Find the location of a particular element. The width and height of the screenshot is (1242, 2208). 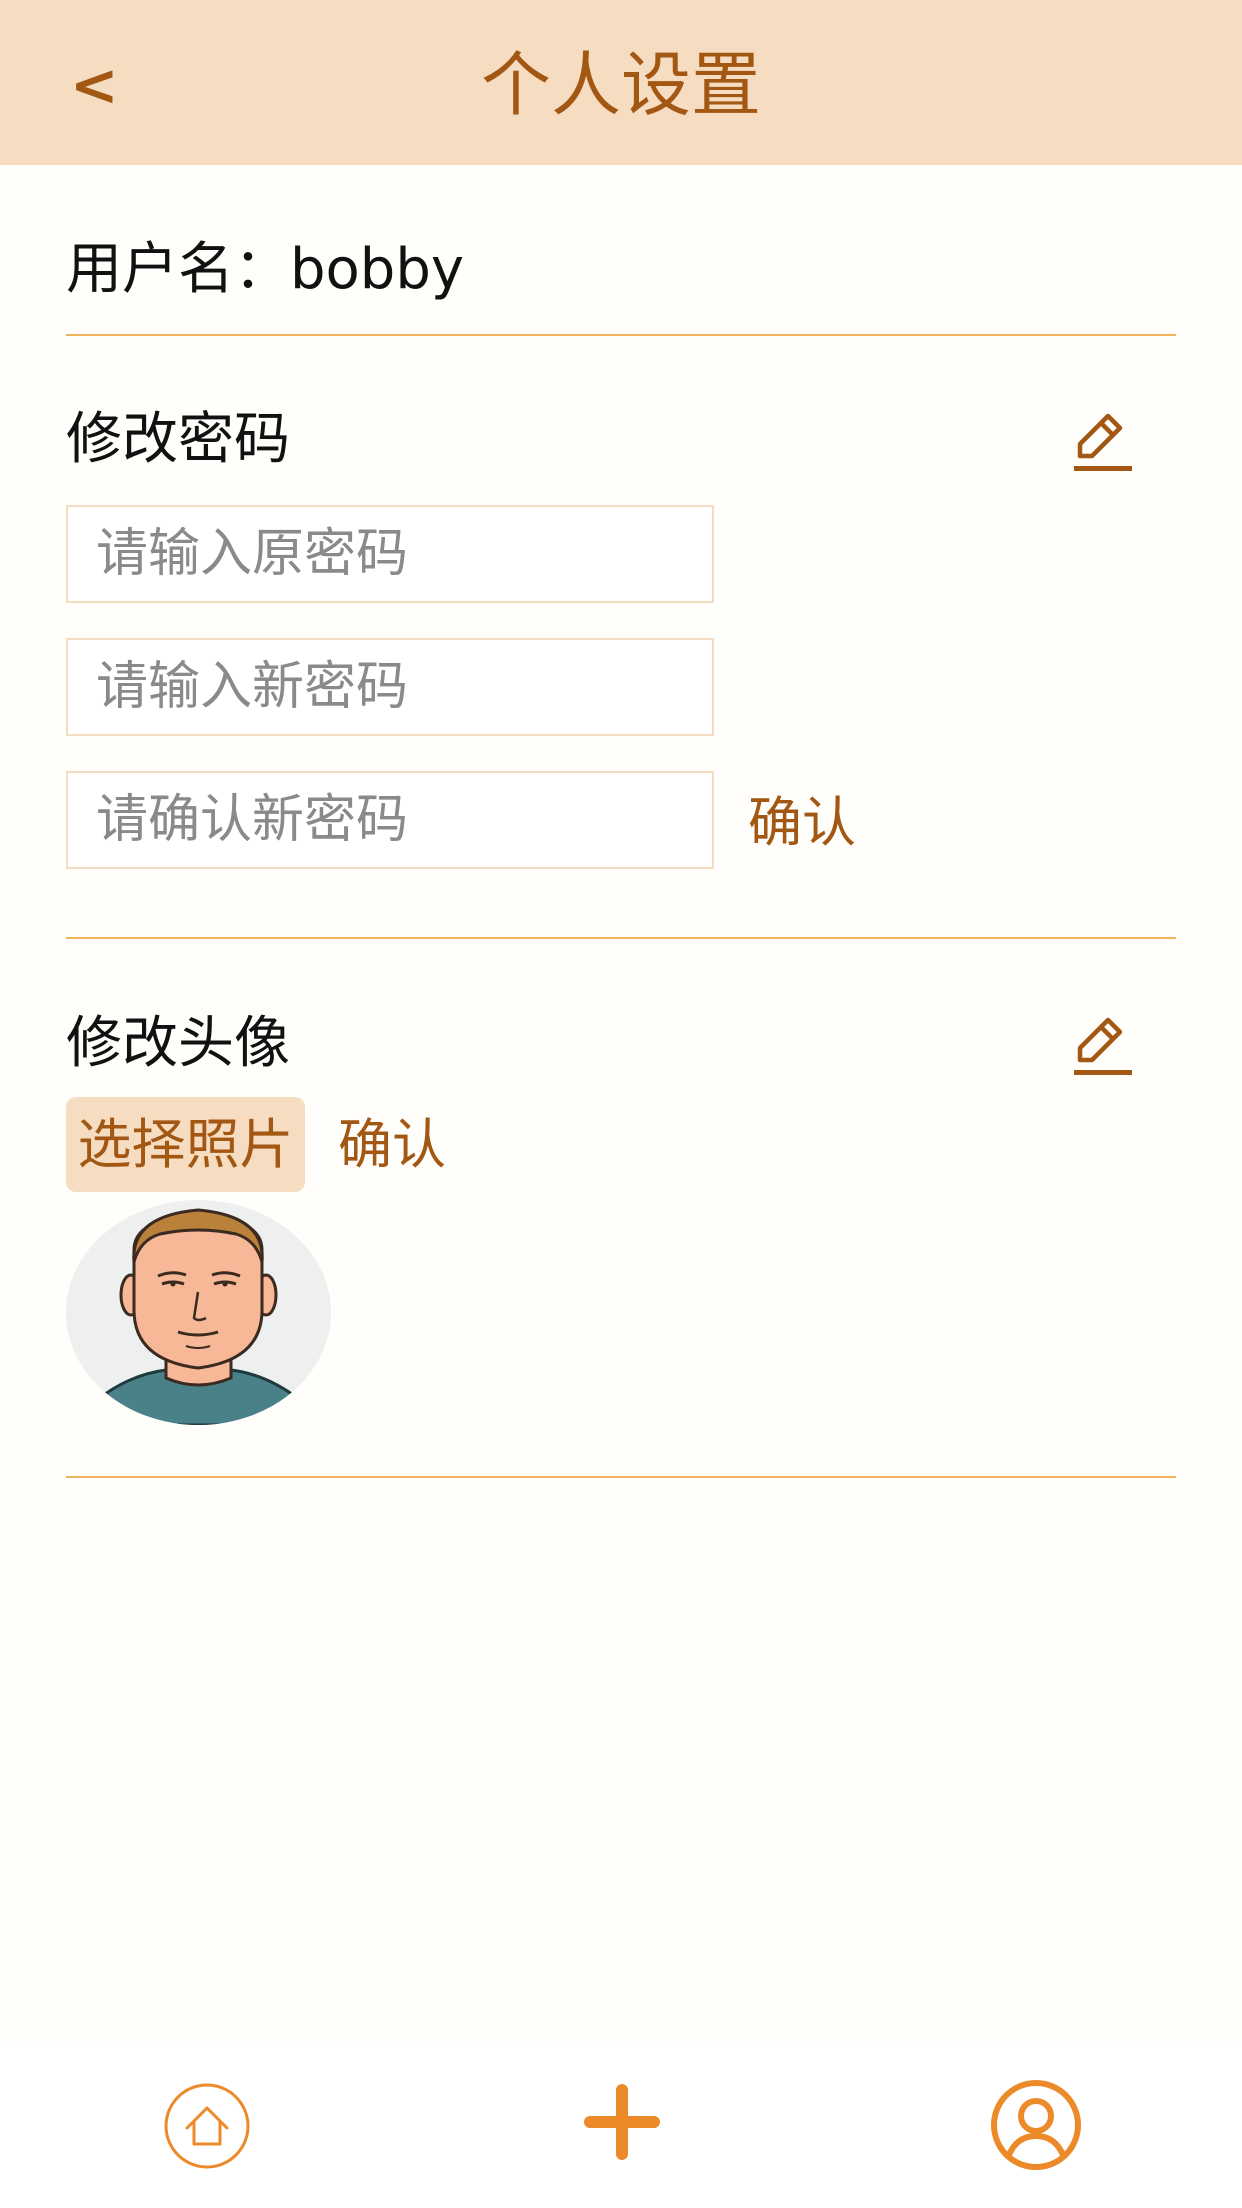

username-value: bobby is located at coordinates (377, 269).